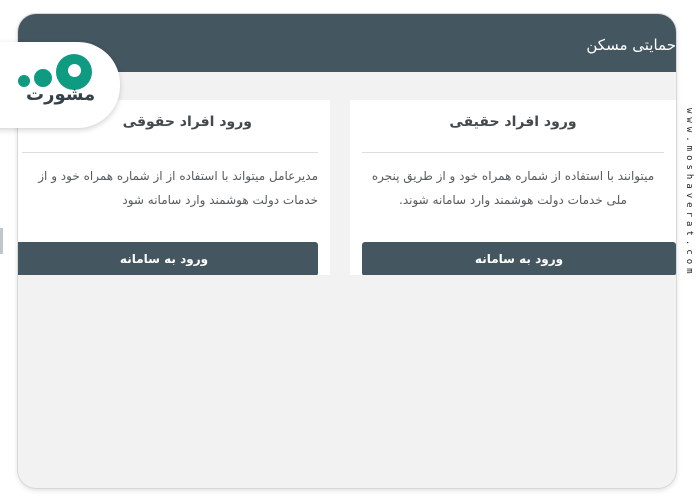  I want to click on website-watermark: www.moshaverat.com, so click(689, 193).